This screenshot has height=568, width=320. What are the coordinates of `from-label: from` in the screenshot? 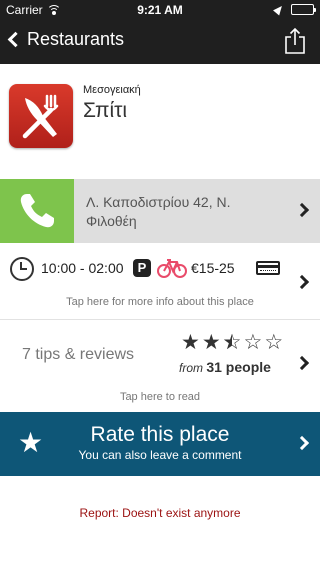 It's located at (191, 368).